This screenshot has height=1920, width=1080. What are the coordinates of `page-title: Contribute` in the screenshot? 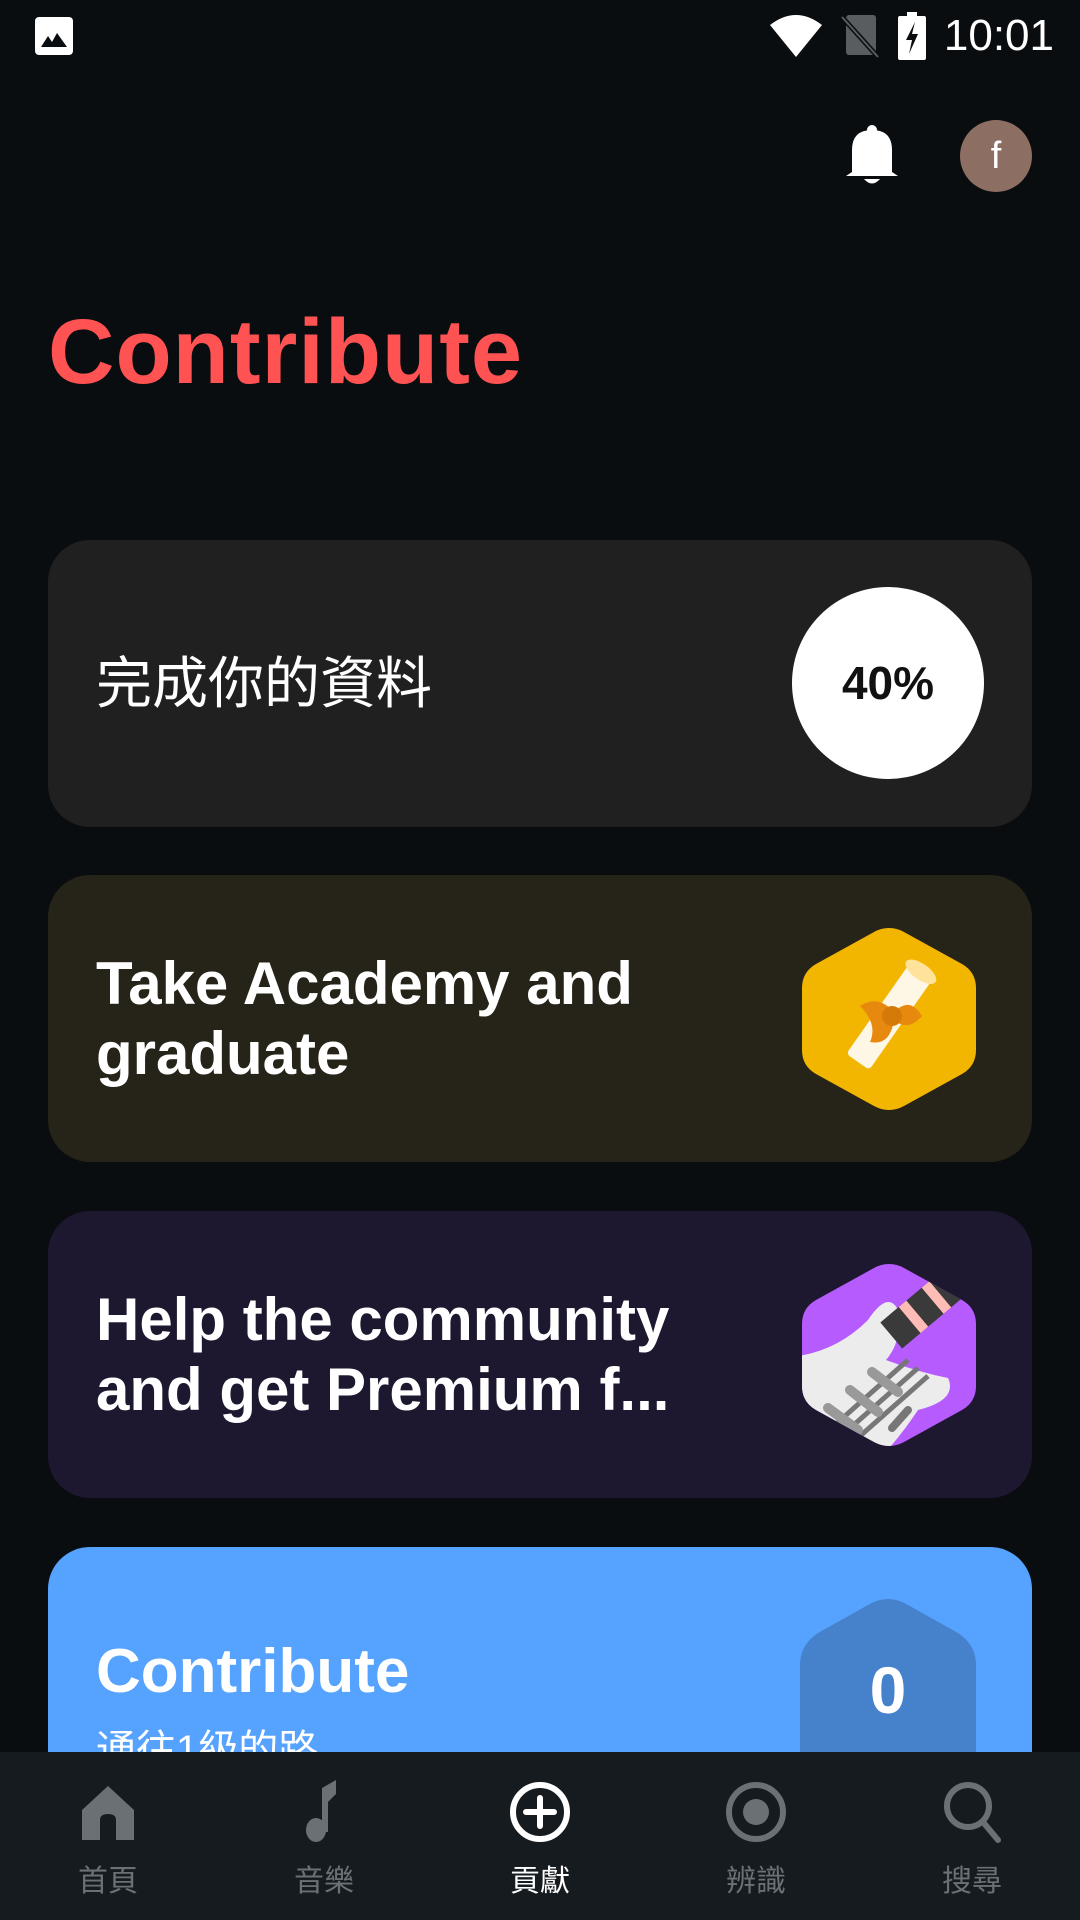 It's located at (286, 352).